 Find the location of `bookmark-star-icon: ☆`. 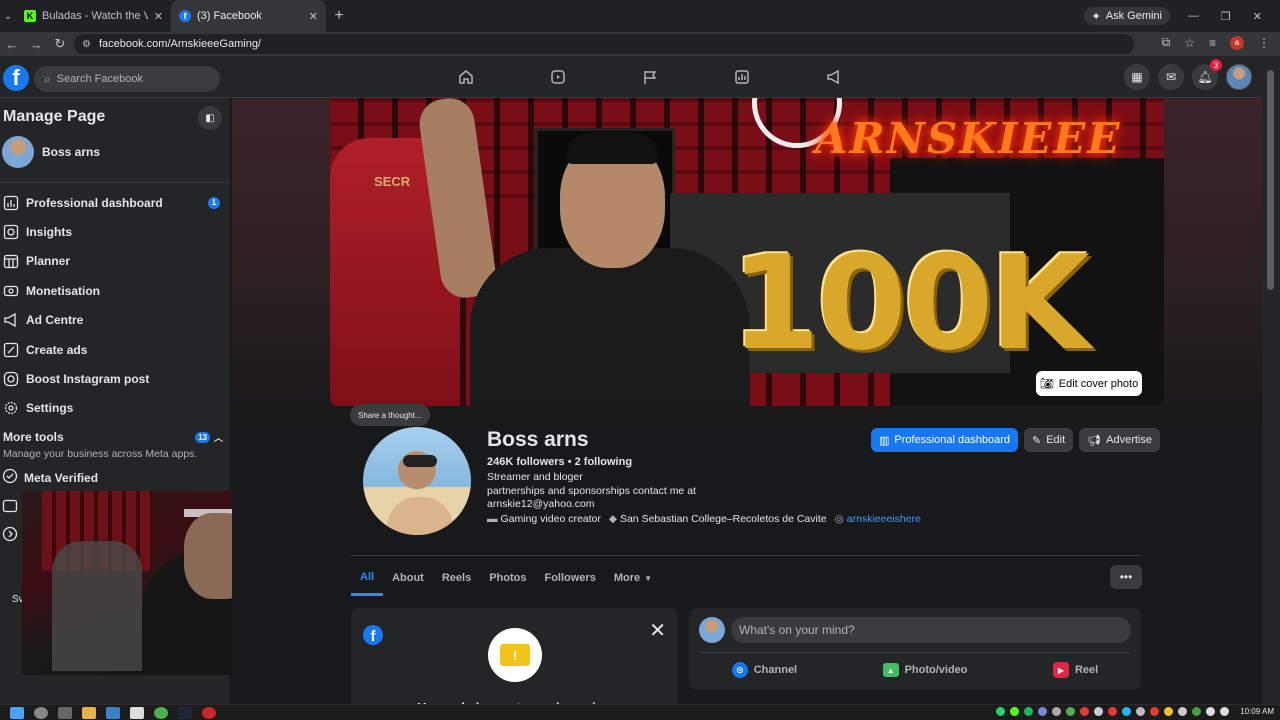

bookmark-star-icon: ☆ is located at coordinates (1189, 43).